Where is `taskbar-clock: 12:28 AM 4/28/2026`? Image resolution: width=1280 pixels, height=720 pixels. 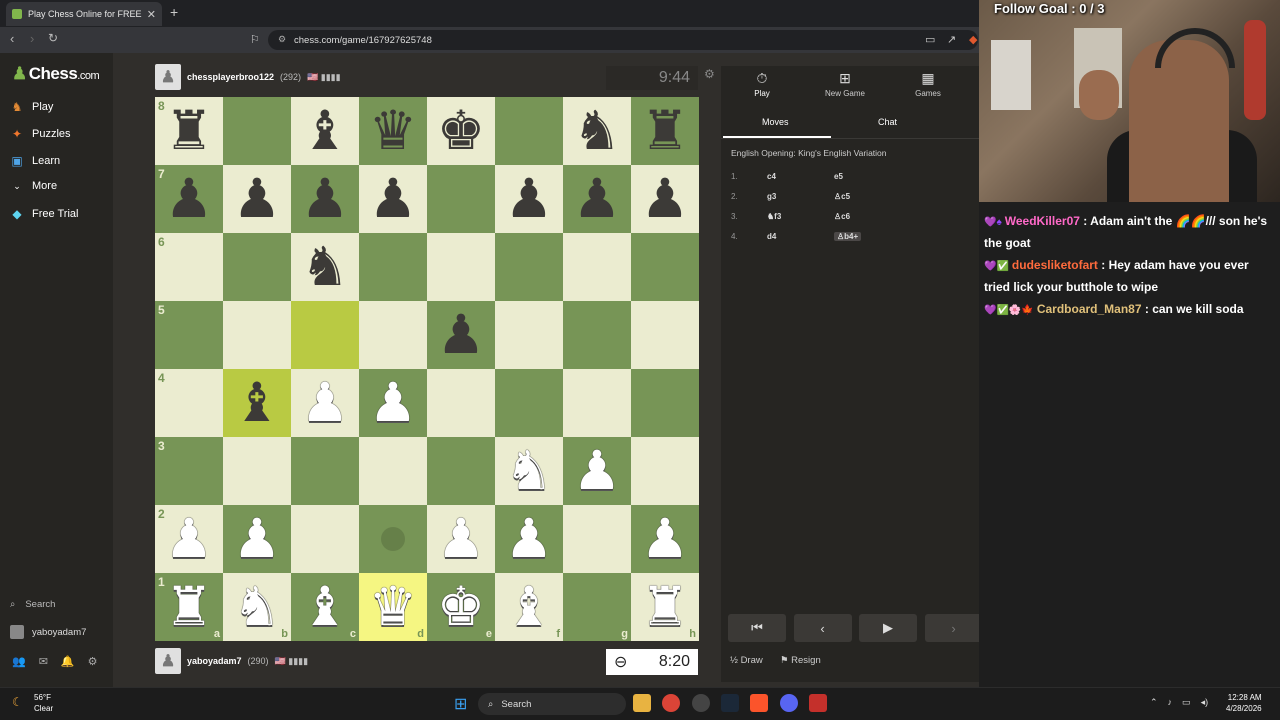
taskbar-clock: 12:28 AM 4/28/2026 is located at coordinates (1244, 703).